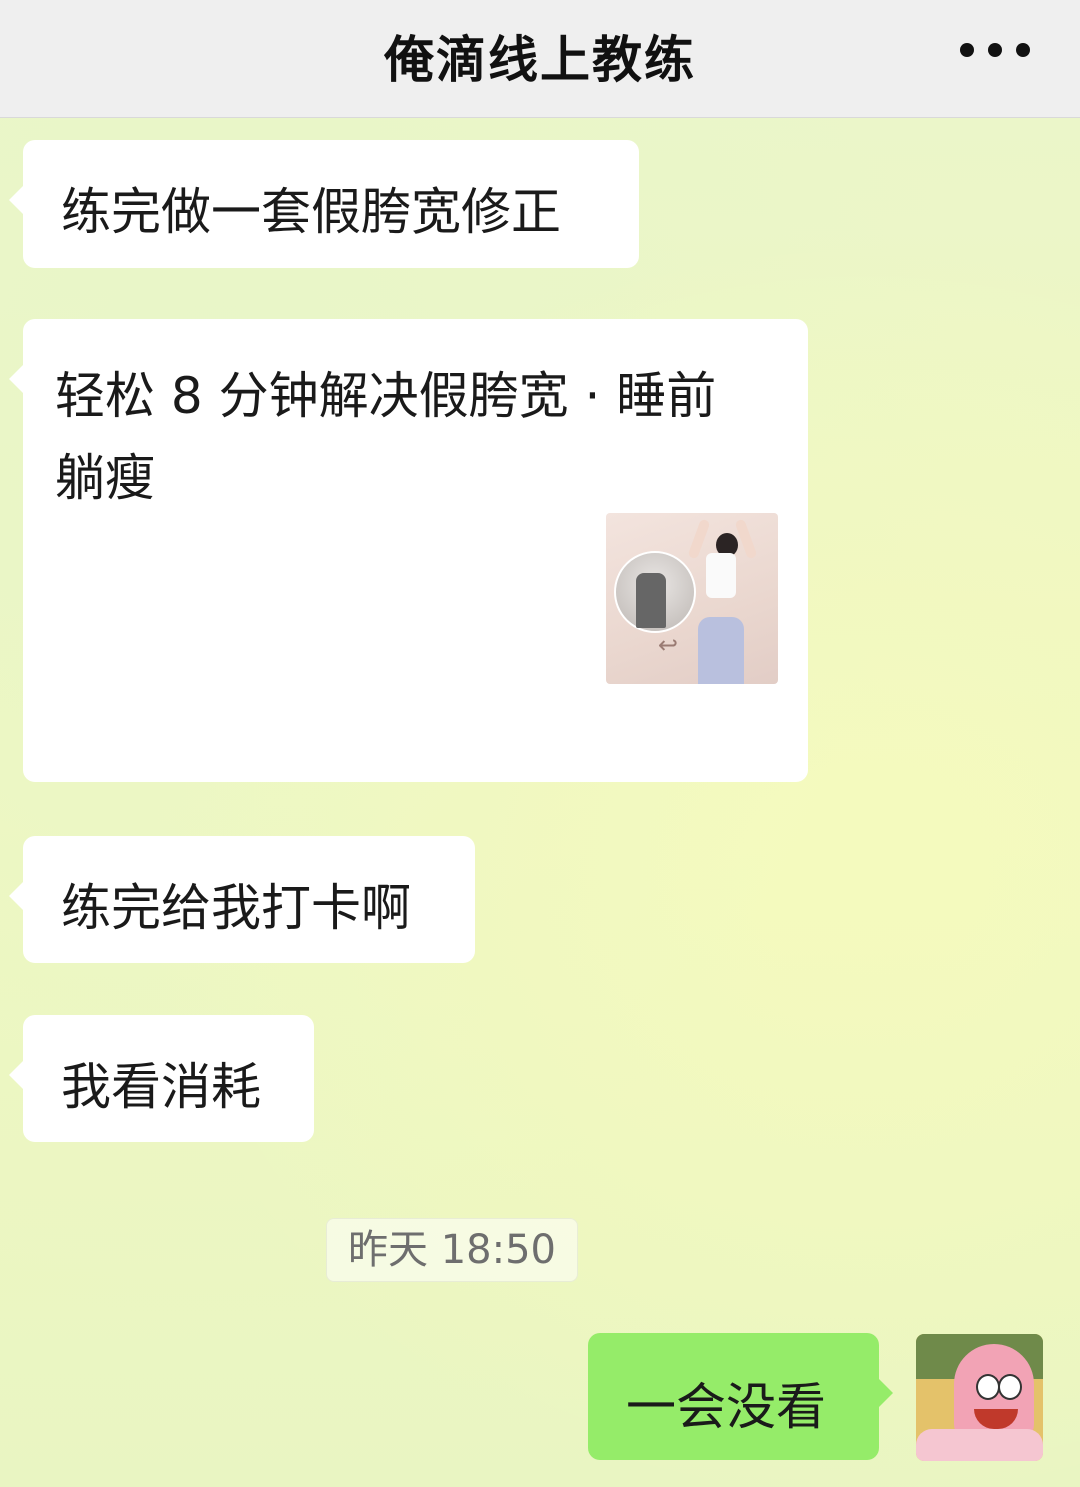 This screenshot has width=1080, height=1487. I want to click on message-text: 一会没看, so click(726, 1407).